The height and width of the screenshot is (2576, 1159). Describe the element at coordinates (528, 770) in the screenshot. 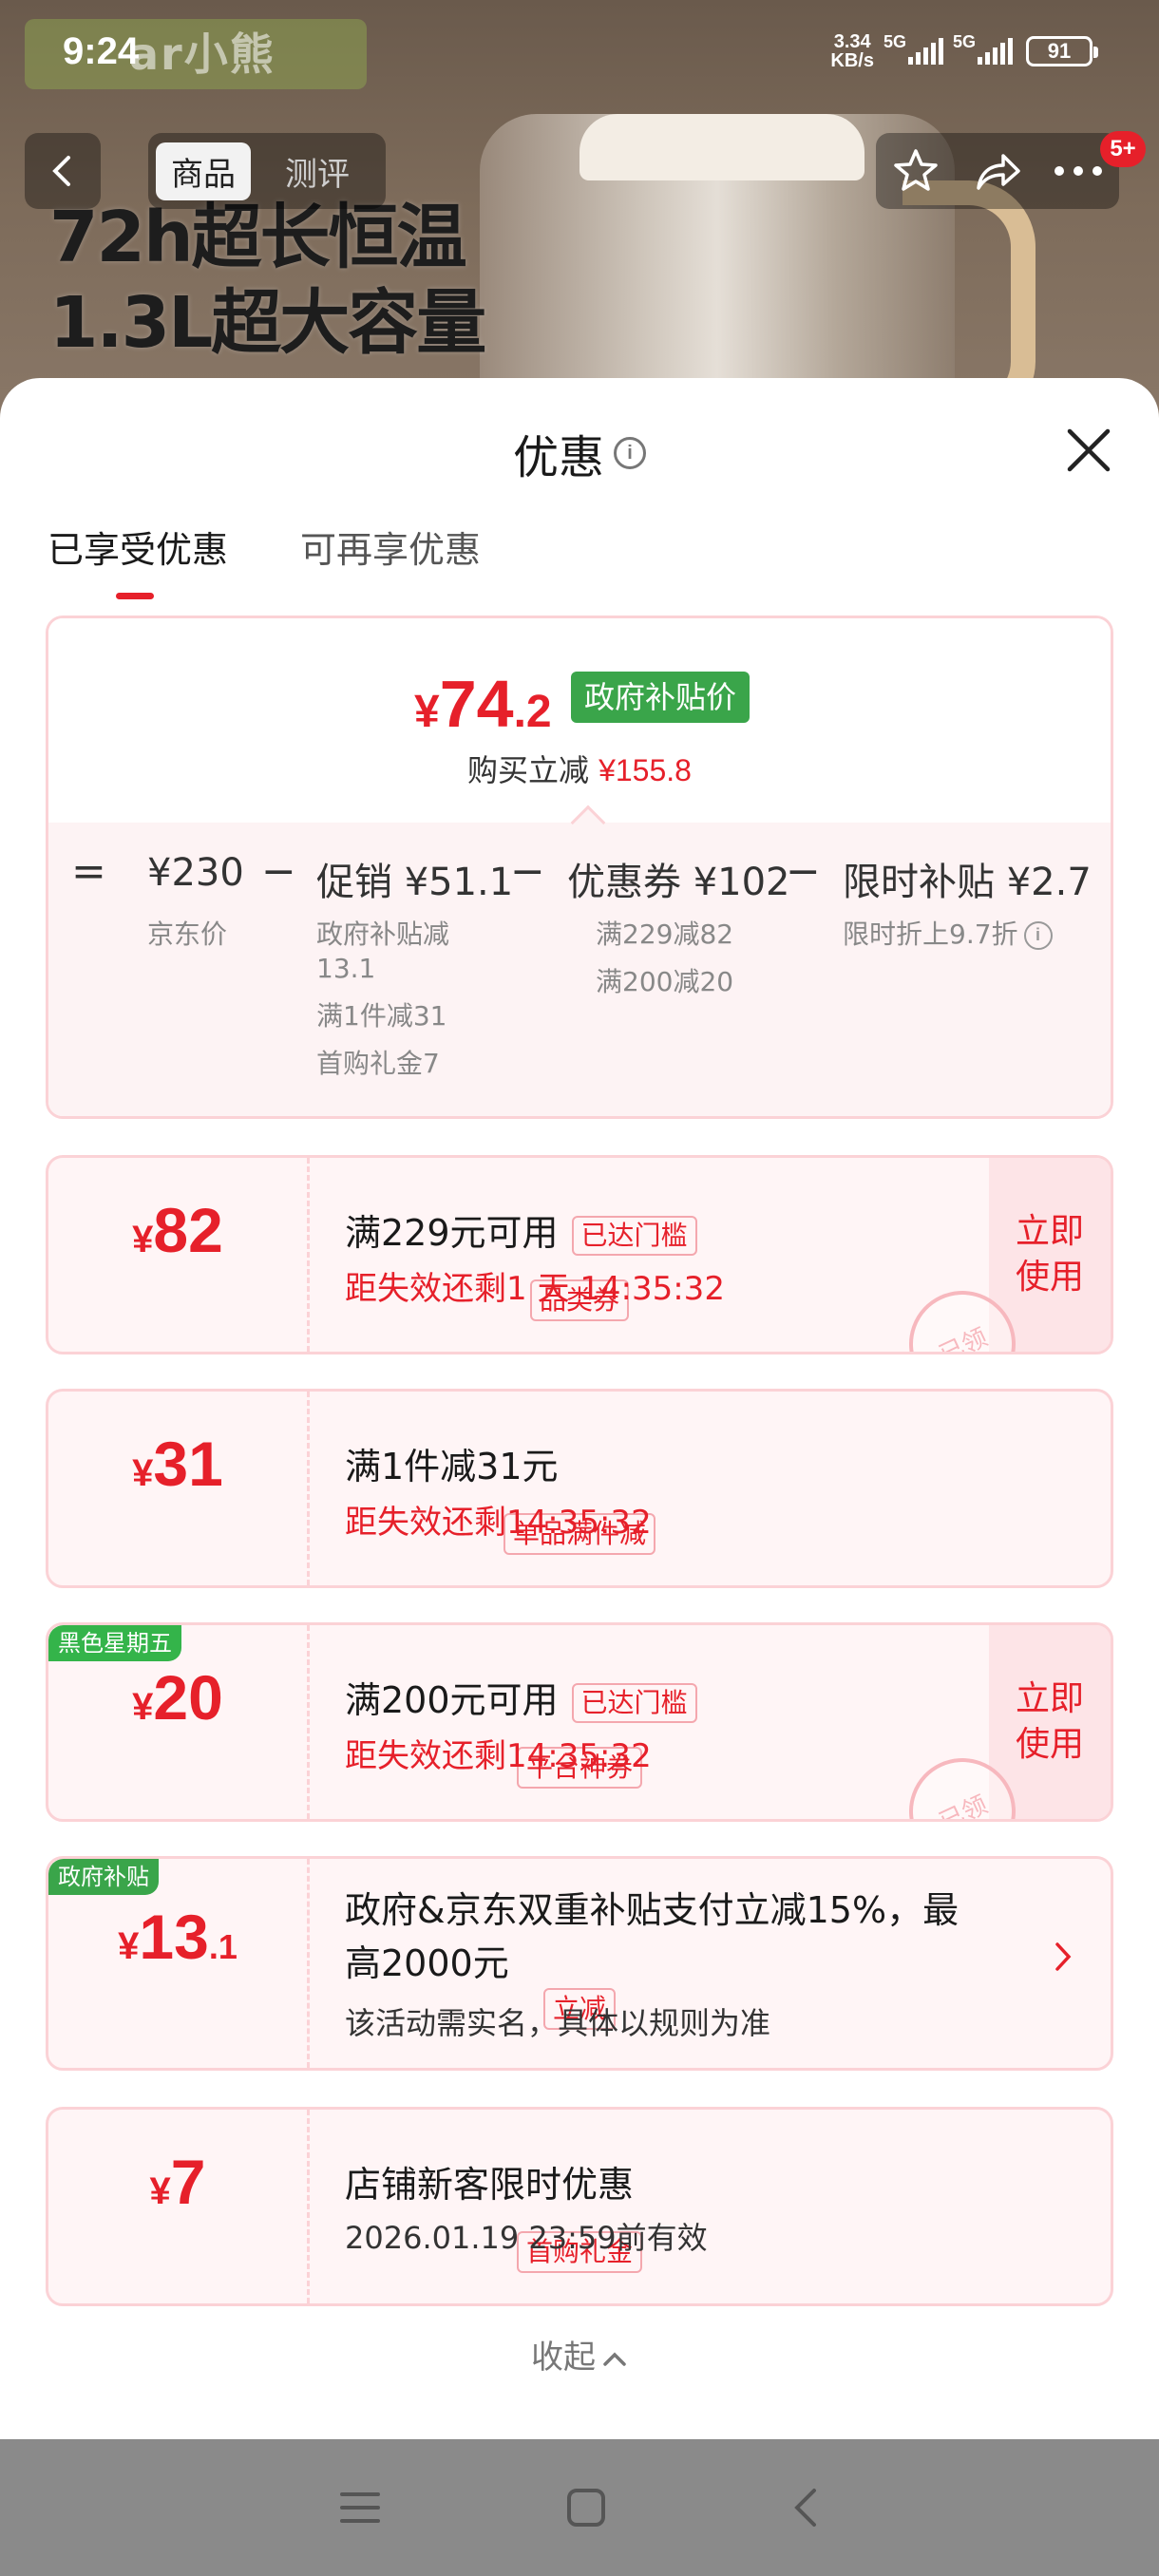

I see `reduce-label: 购买立减` at that location.